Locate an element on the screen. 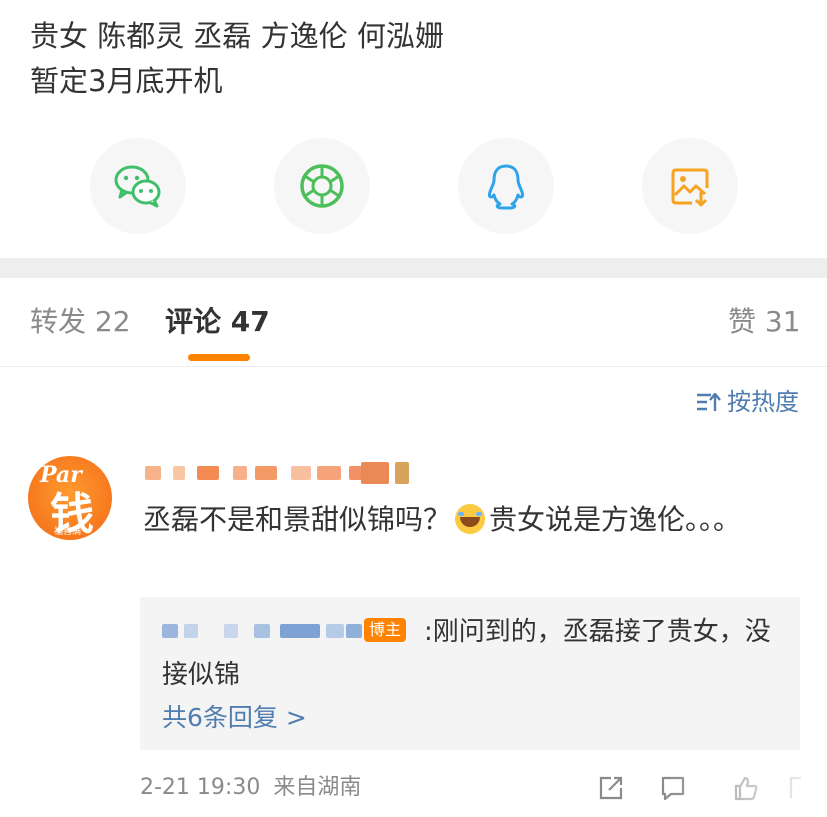 The image size is (827, 817). comment-text-part1: 丞磊不是和景甜似锦吗？ is located at coordinates (297, 519).